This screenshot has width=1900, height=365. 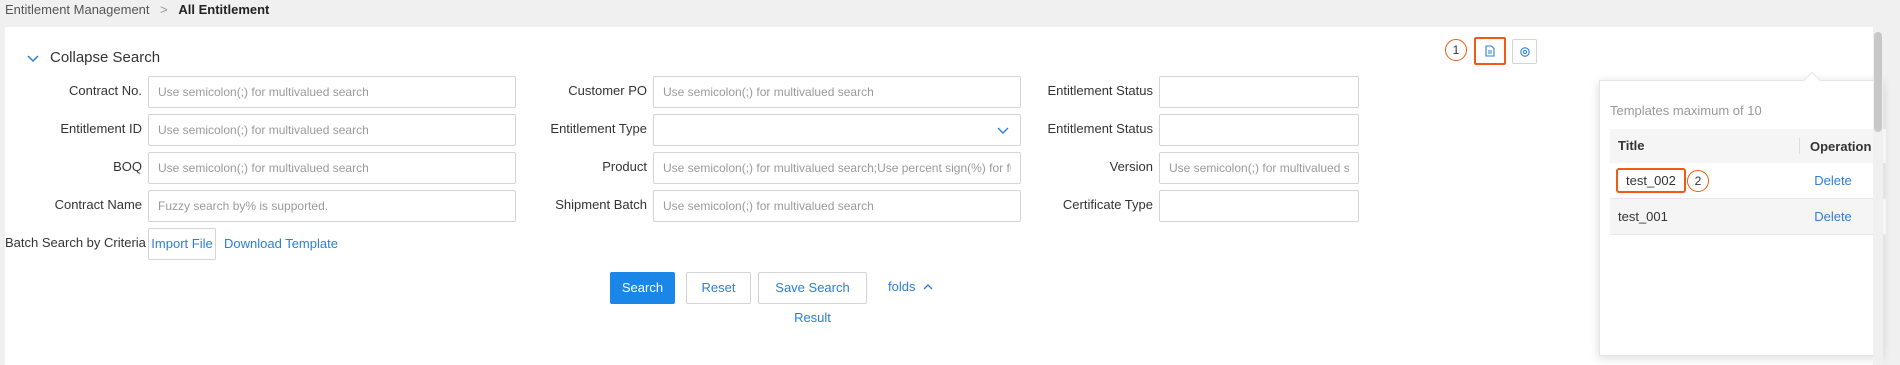 What do you see at coordinates (837, 168) in the screenshot?
I see `product-input` at bounding box center [837, 168].